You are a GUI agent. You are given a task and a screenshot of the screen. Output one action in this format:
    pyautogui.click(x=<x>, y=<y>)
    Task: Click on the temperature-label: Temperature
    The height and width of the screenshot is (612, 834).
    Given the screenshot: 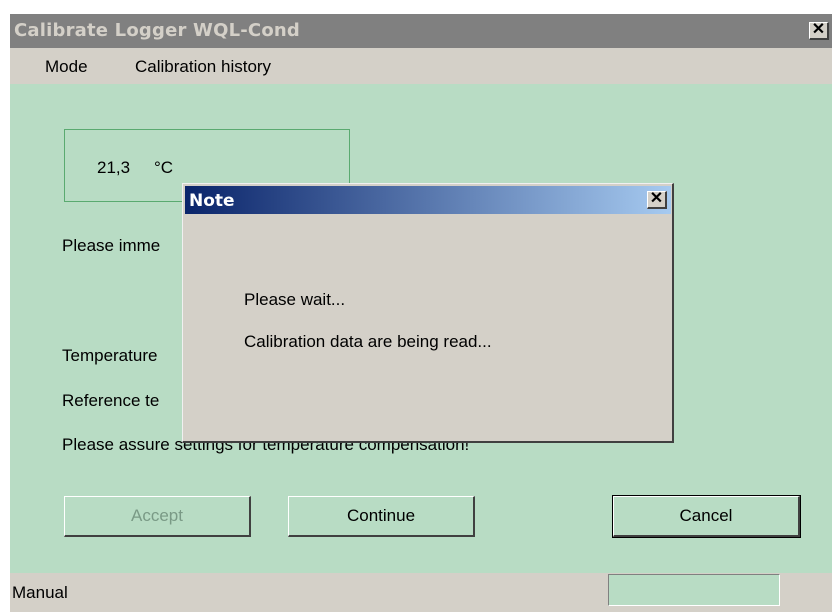 What is the action you would take?
    pyautogui.click(x=110, y=355)
    